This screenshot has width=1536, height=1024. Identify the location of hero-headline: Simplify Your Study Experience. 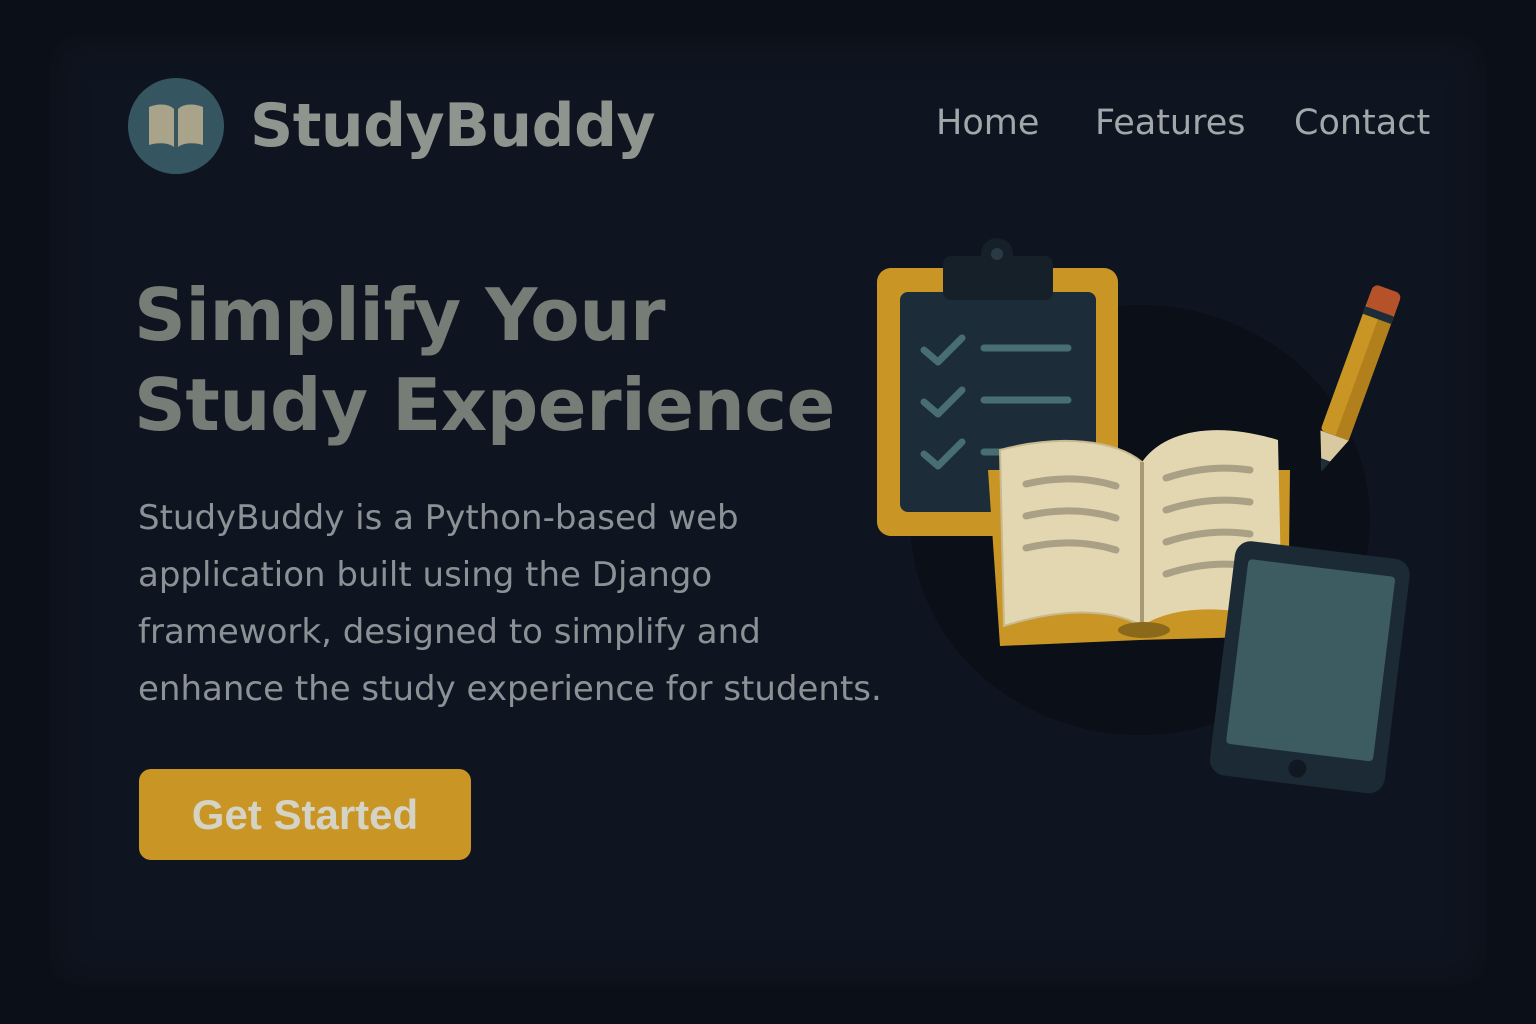
(484, 360).